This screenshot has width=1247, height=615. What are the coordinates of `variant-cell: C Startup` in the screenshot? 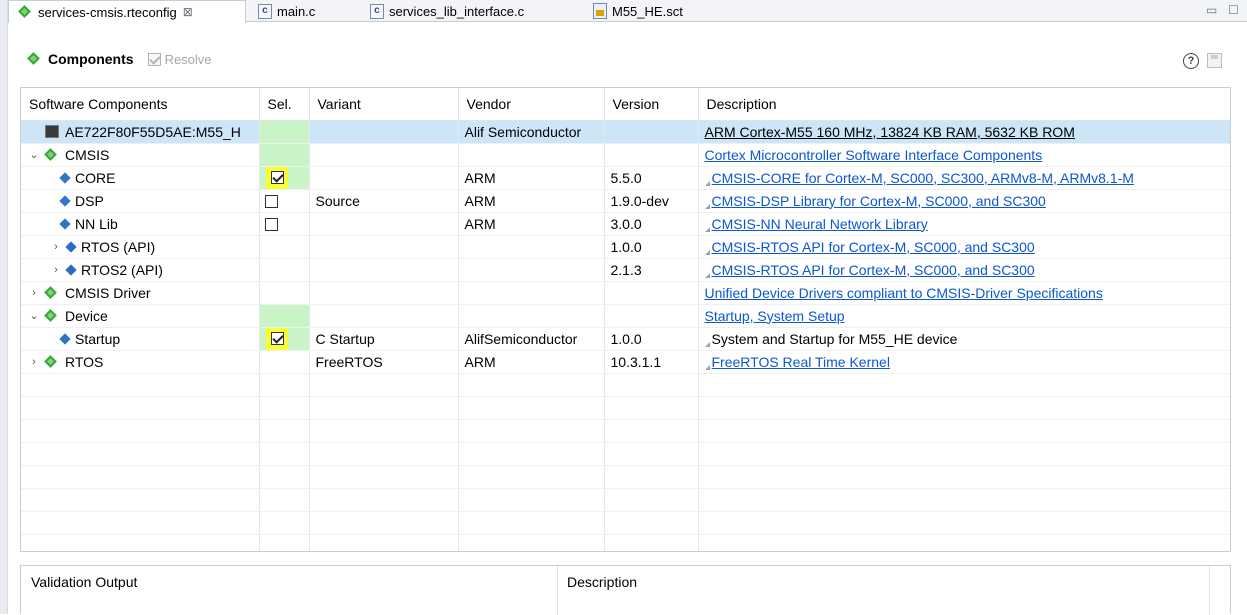 It's located at (384, 339).